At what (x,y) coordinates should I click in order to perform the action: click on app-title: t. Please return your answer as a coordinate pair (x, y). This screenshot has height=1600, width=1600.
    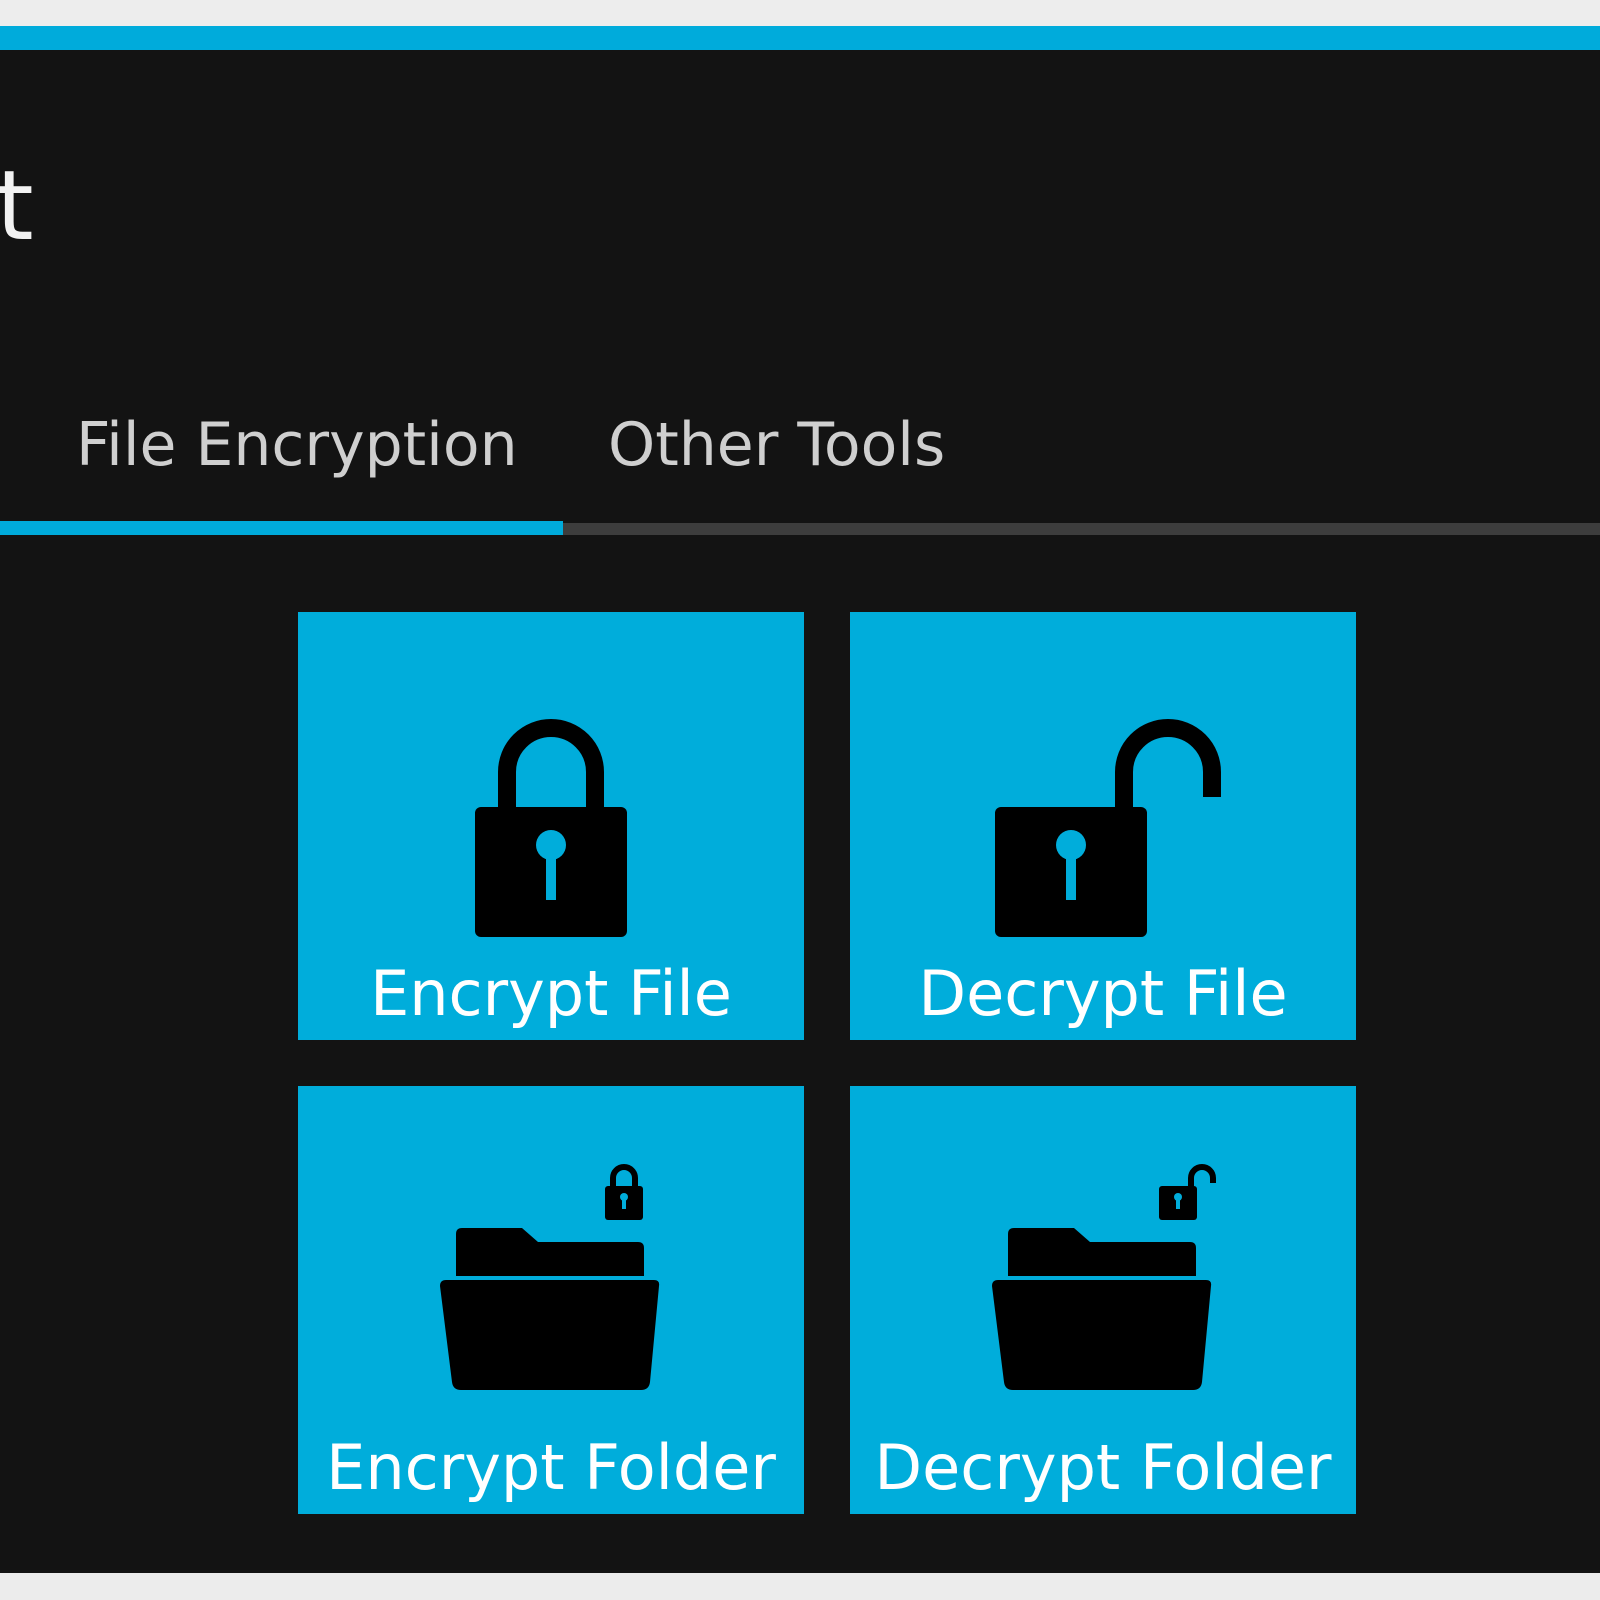
    Looking at the image, I should click on (17, 206).